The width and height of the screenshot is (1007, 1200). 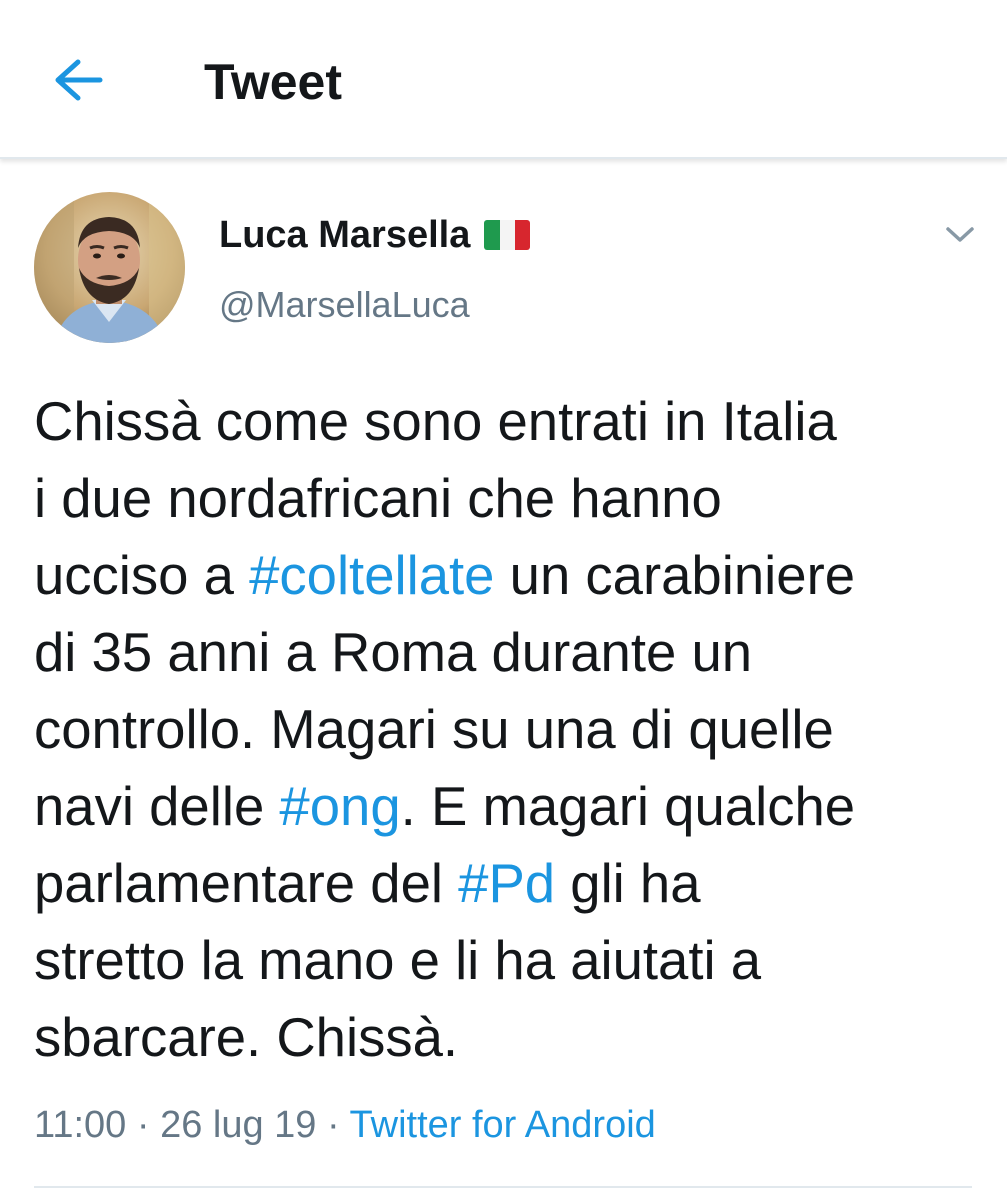 What do you see at coordinates (246, 883) in the screenshot?
I see `tweet-text-segment: parlamentare del` at bounding box center [246, 883].